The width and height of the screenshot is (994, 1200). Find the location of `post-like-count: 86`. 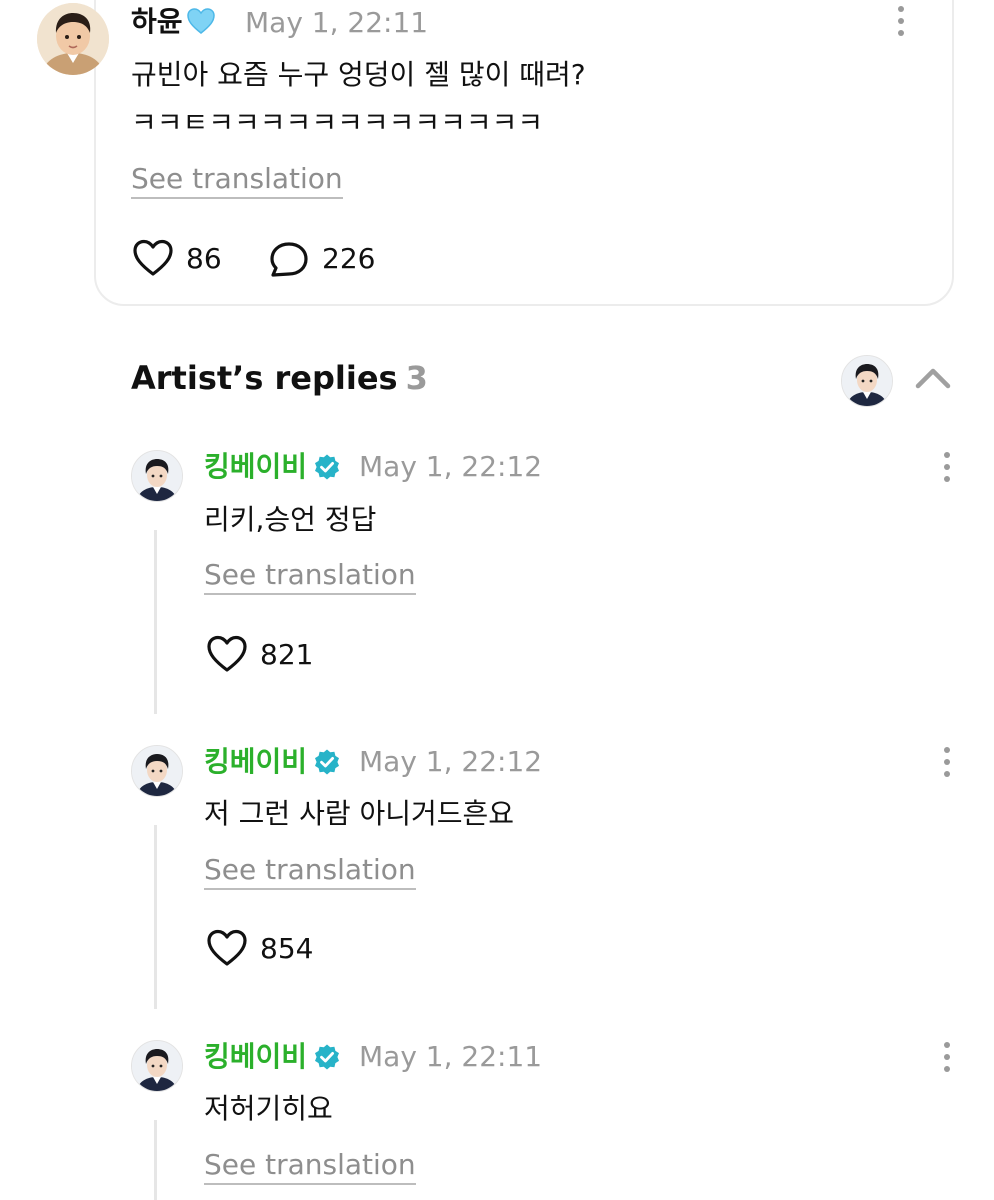

post-like-count: 86 is located at coordinates (204, 258).